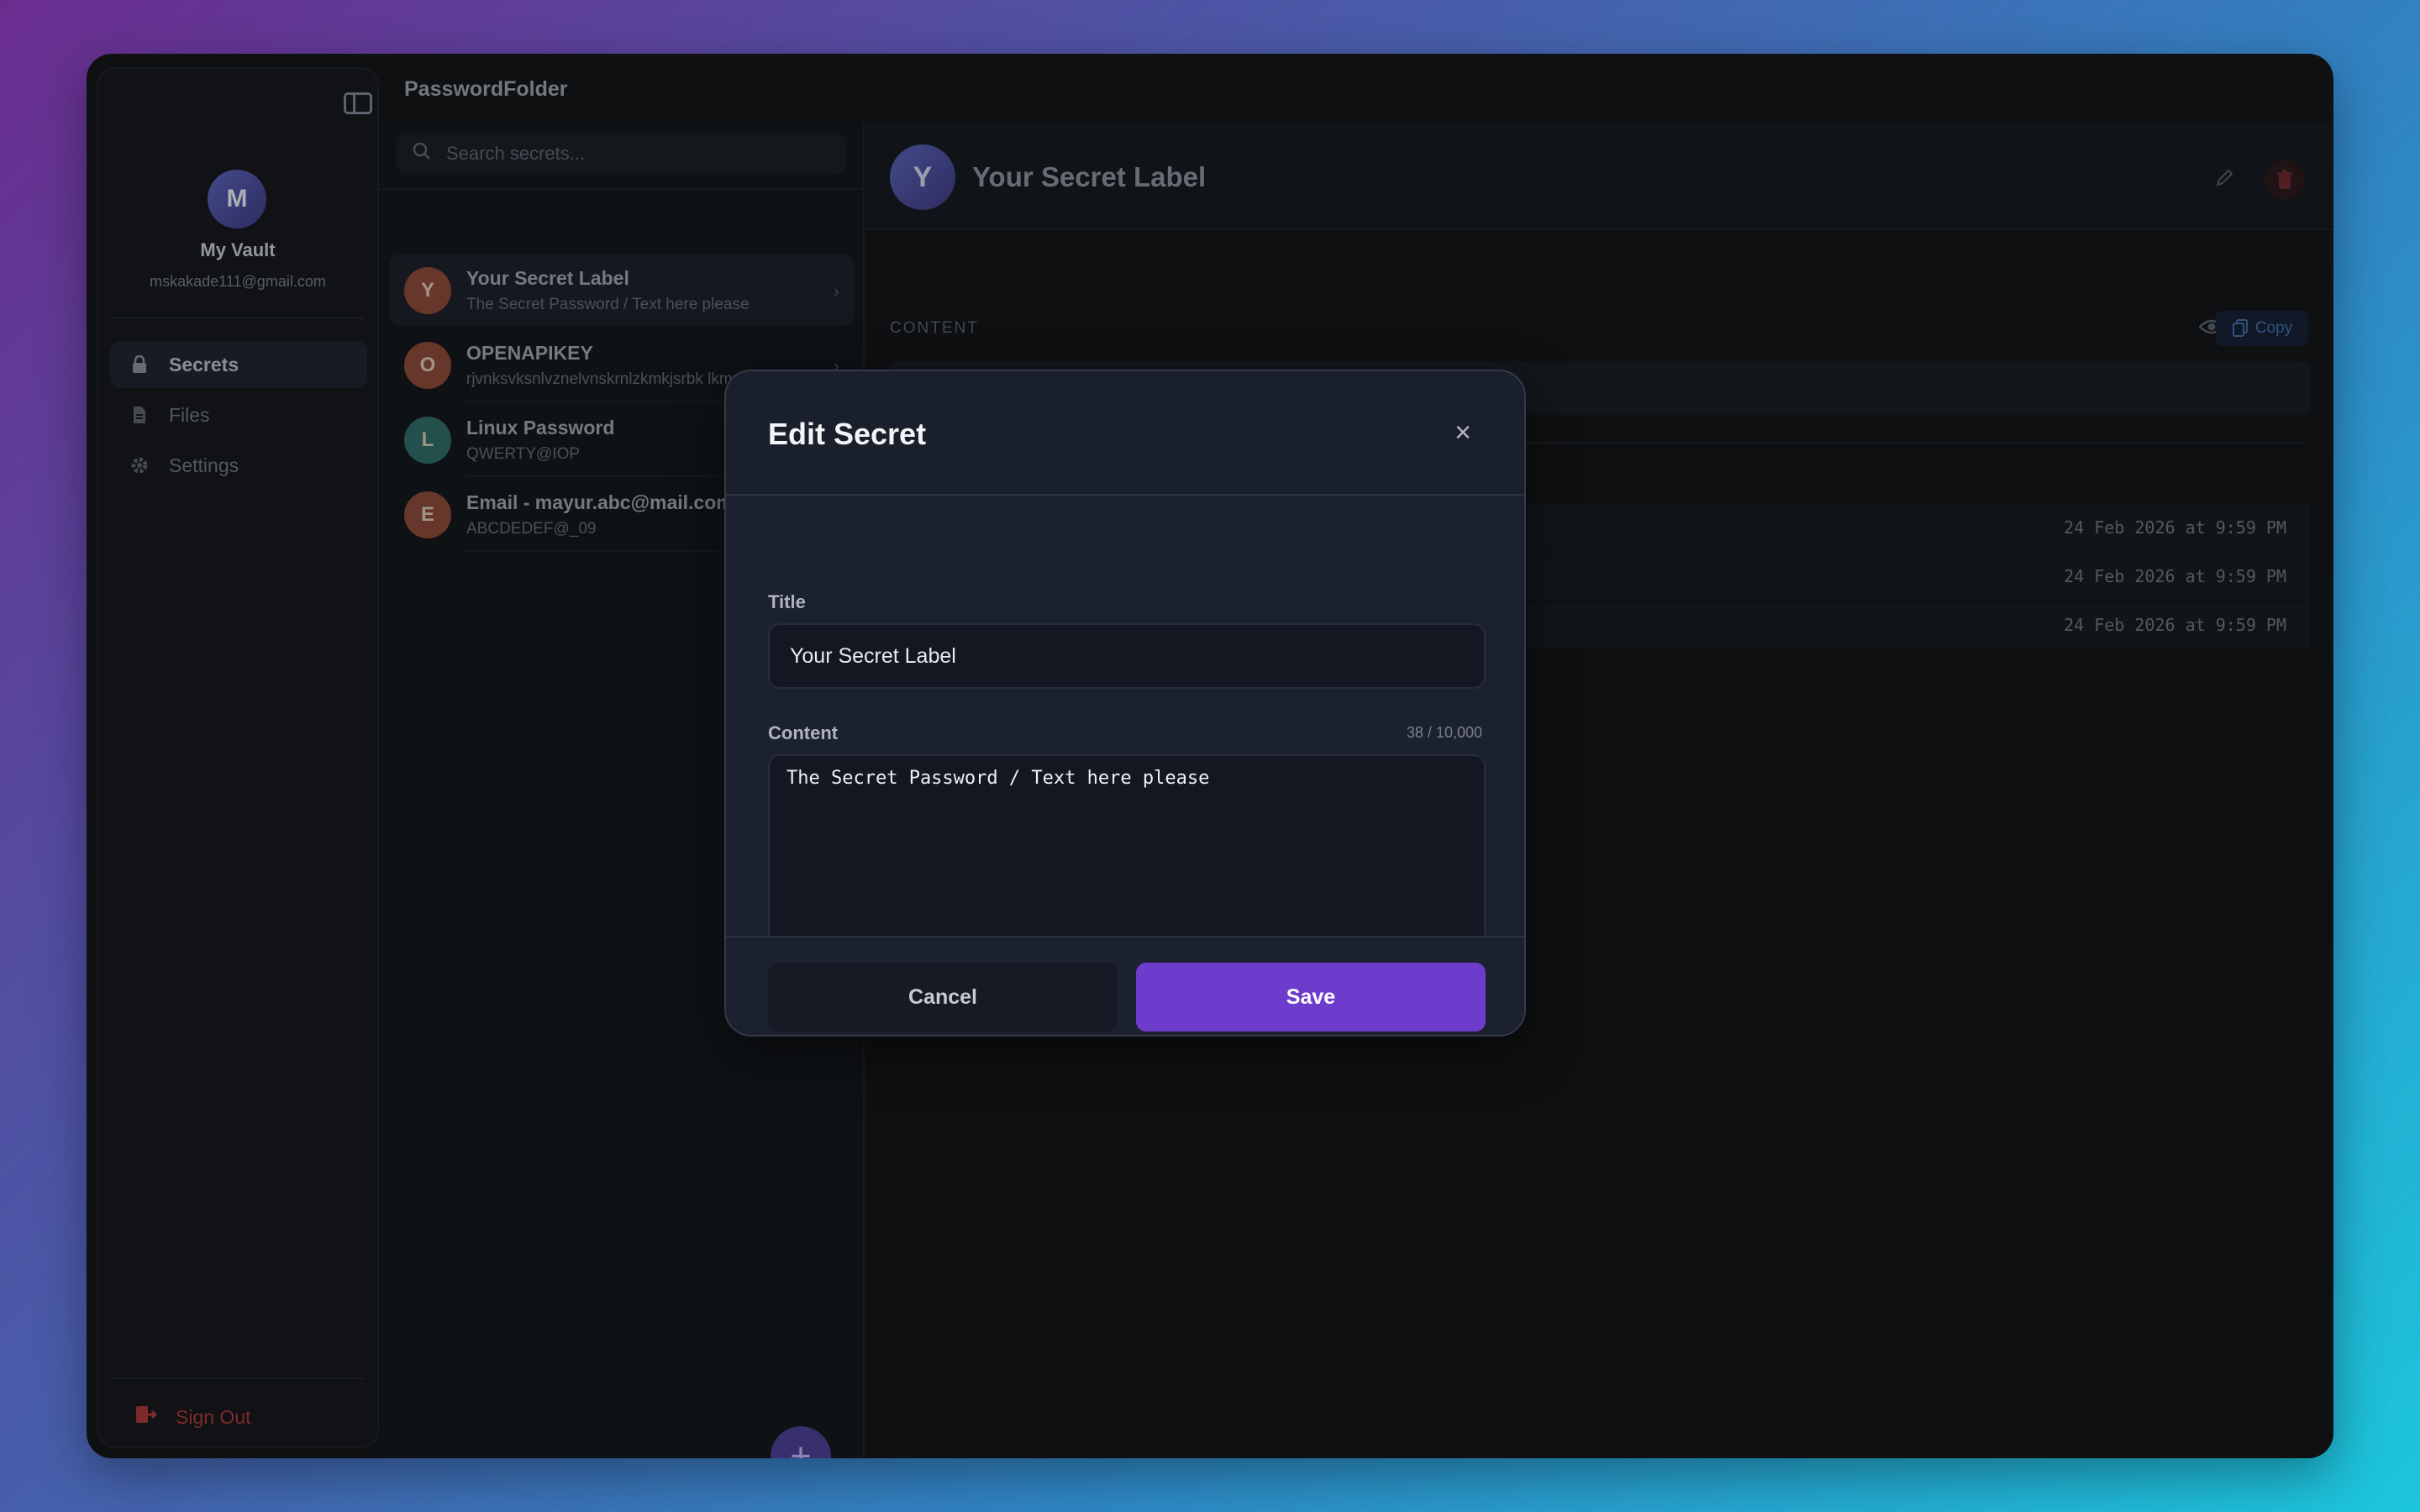  Describe the element at coordinates (943, 997) in the screenshot. I see `cancel-button: Cancel` at that location.